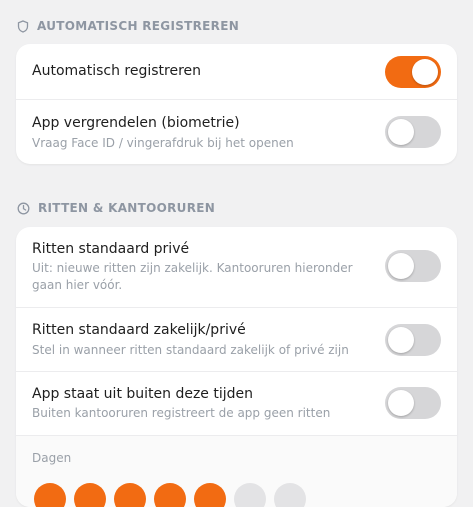 The height and width of the screenshot is (507, 473). What do you see at coordinates (23, 26) in the screenshot?
I see `shield-icon` at bounding box center [23, 26].